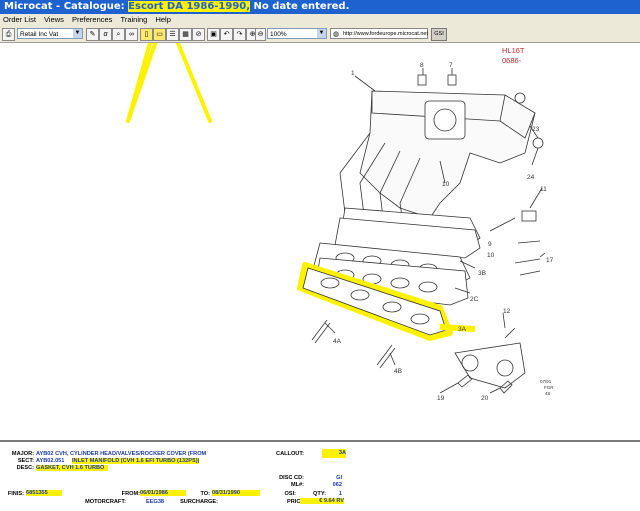 The height and width of the screenshot is (511, 640). What do you see at coordinates (54, 20) in the screenshot?
I see `menu-views: Views` at bounding box center [54, 20].